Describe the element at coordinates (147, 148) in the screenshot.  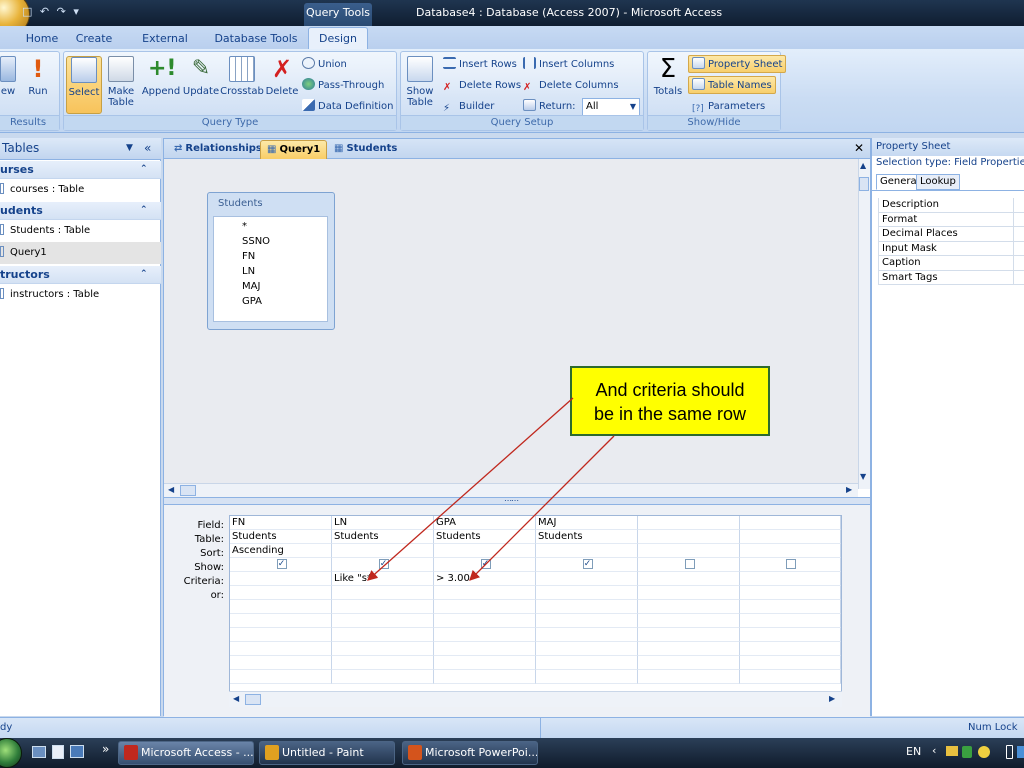
I see `collapse-pane-icon: «` at that location.